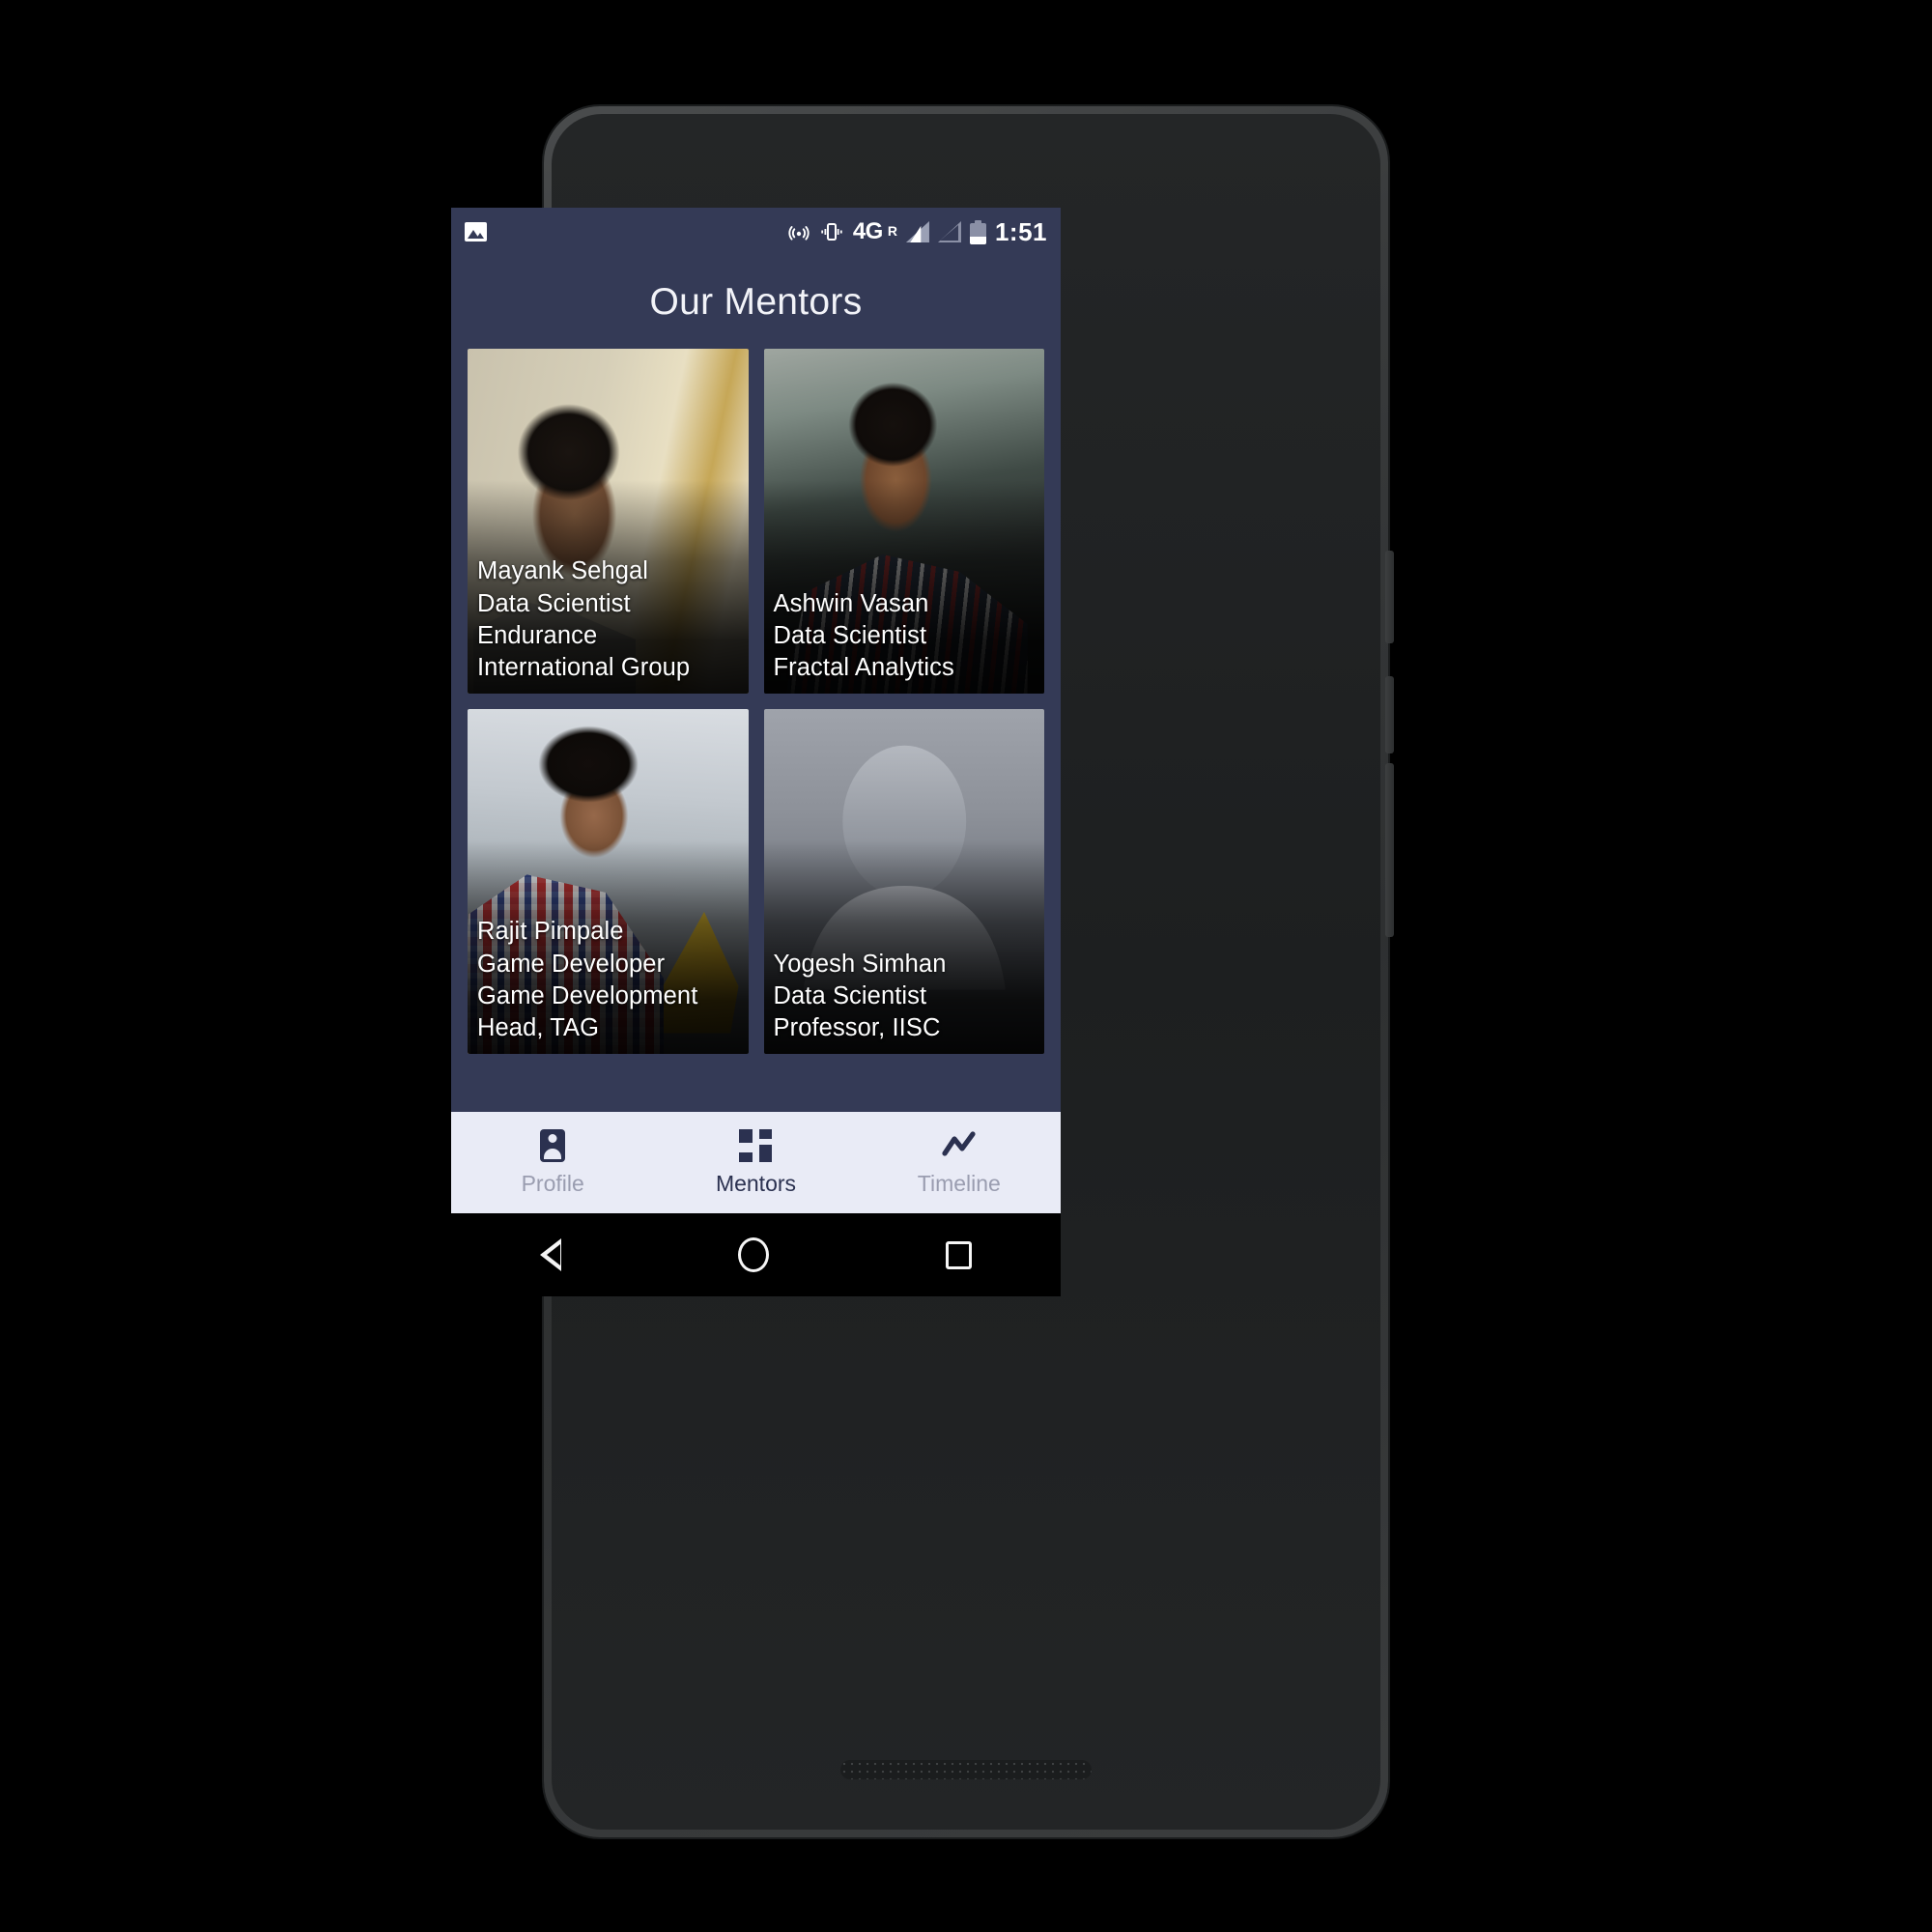 The image size is (1932, 1932). Describe the element at coordinates (587, 1011) in the screenshot. I see `mentor-org: Game Development Head, TAG` at that location.